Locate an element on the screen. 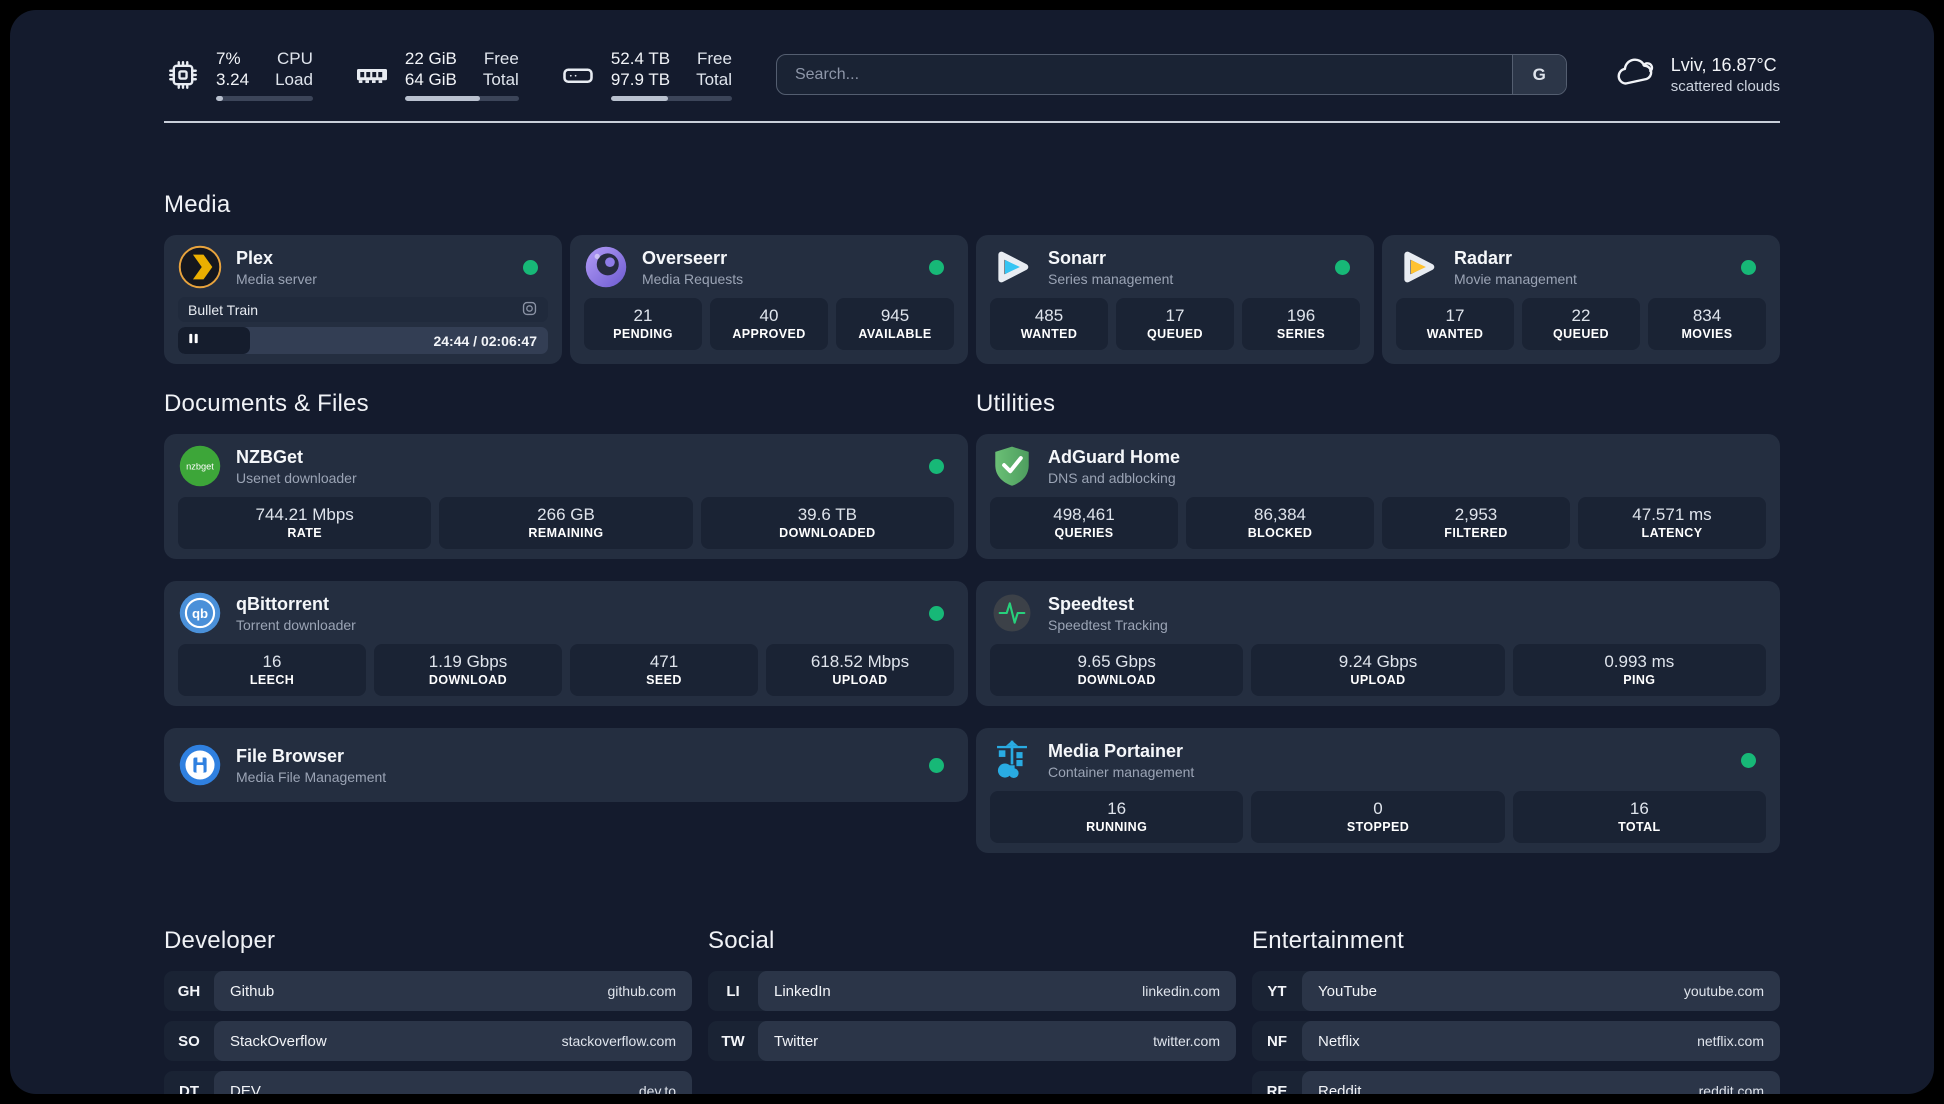  link-url: github.com is located at coordinates (641, 991).